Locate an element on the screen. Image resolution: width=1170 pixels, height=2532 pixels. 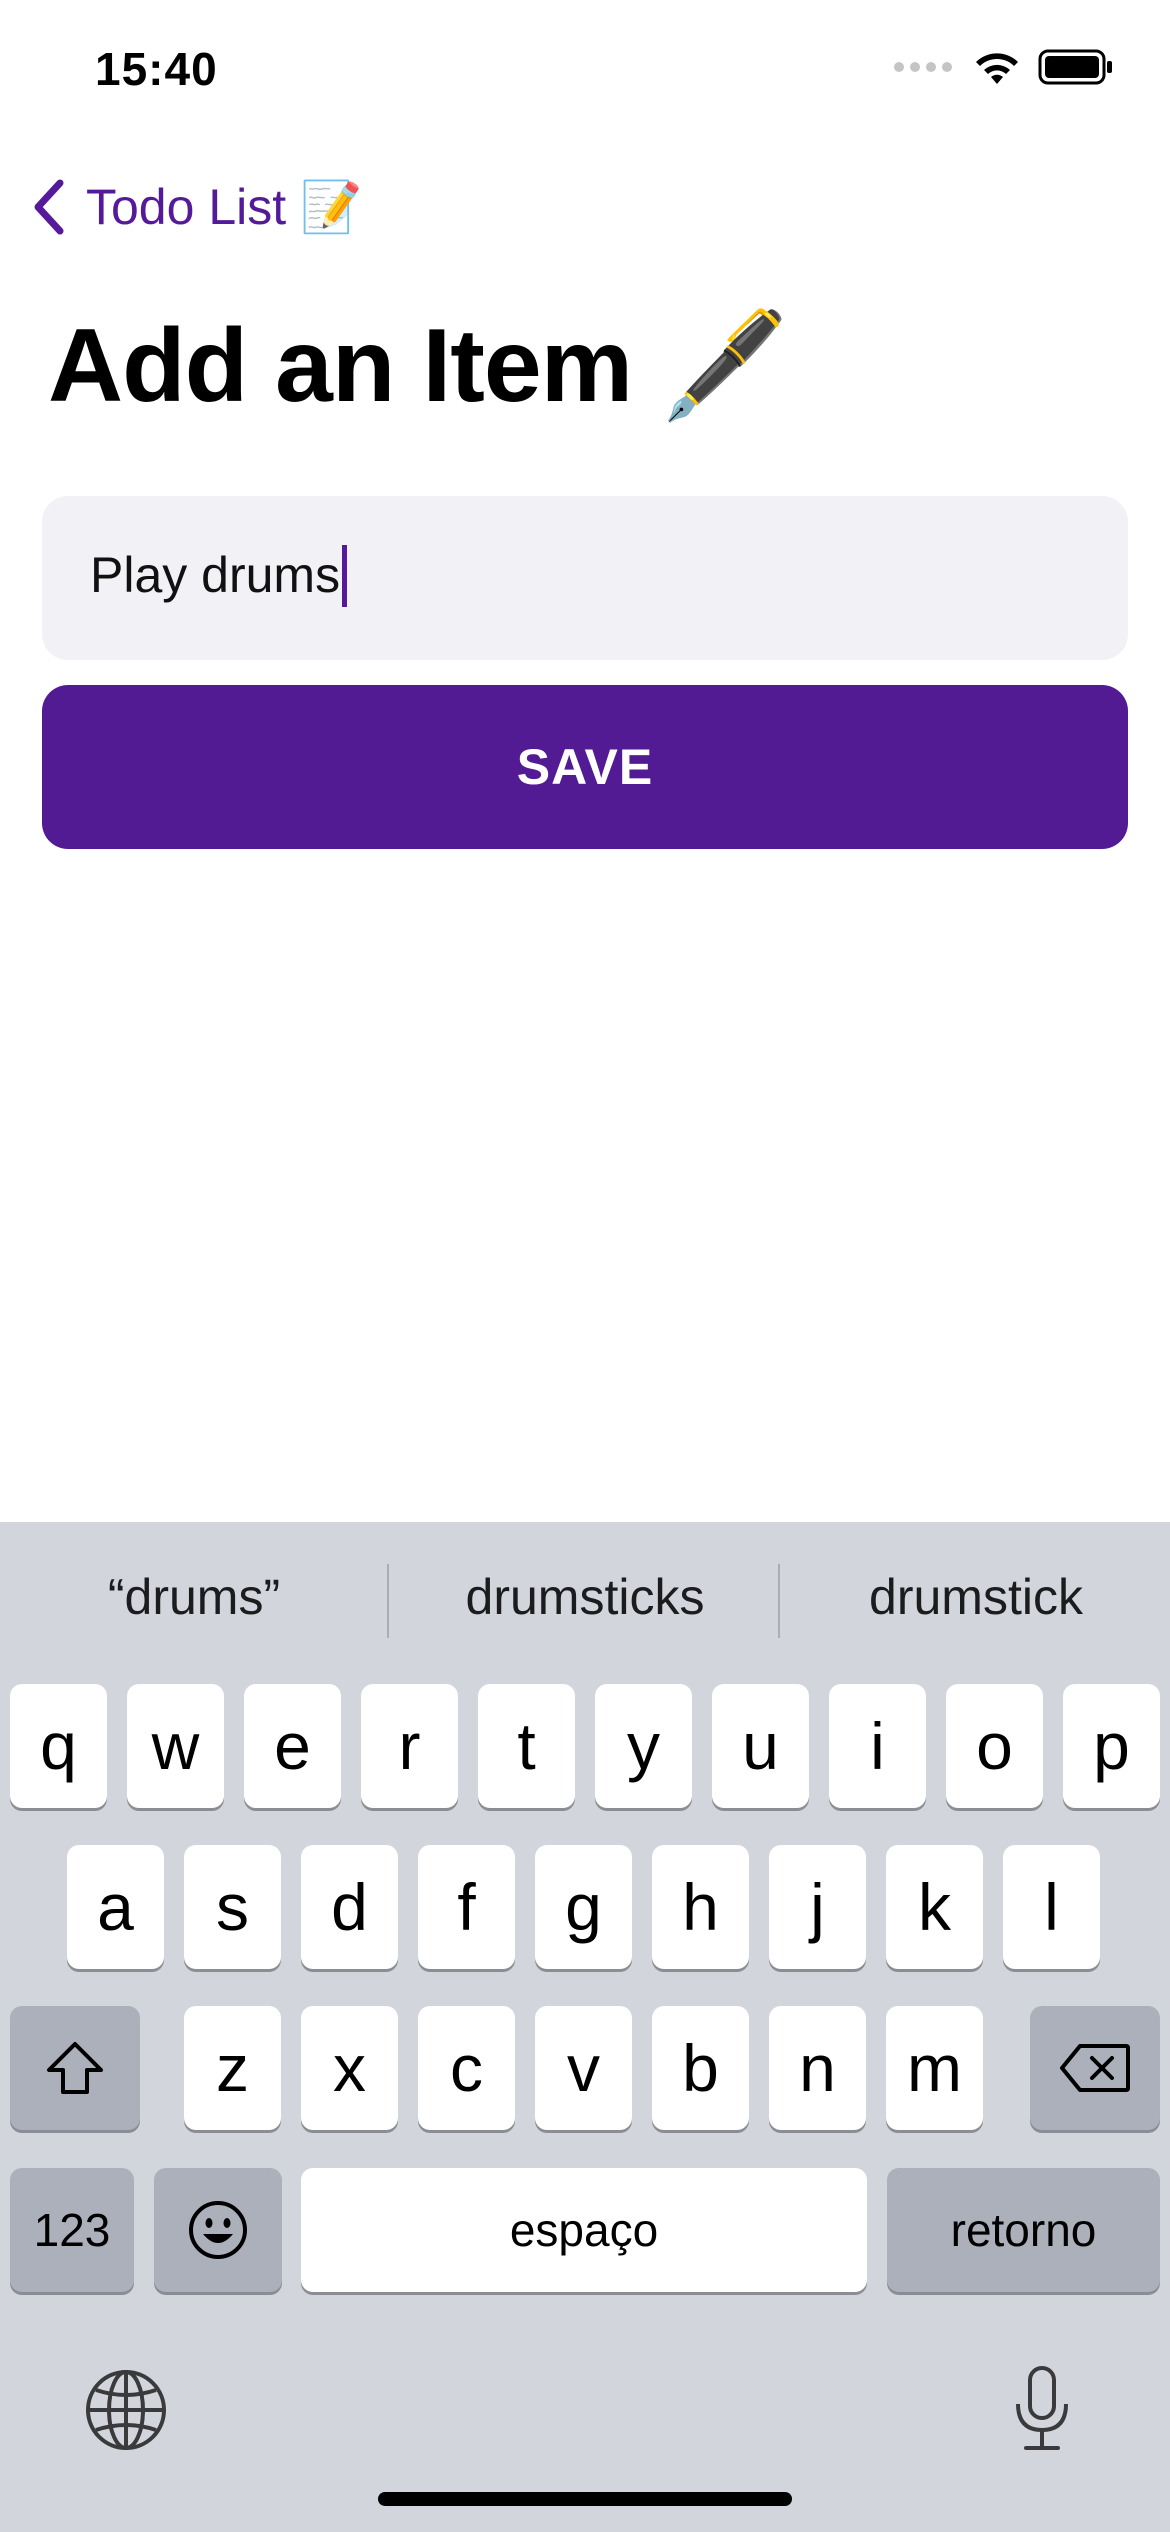
key-g: g is located at coordinates (583, 1907).